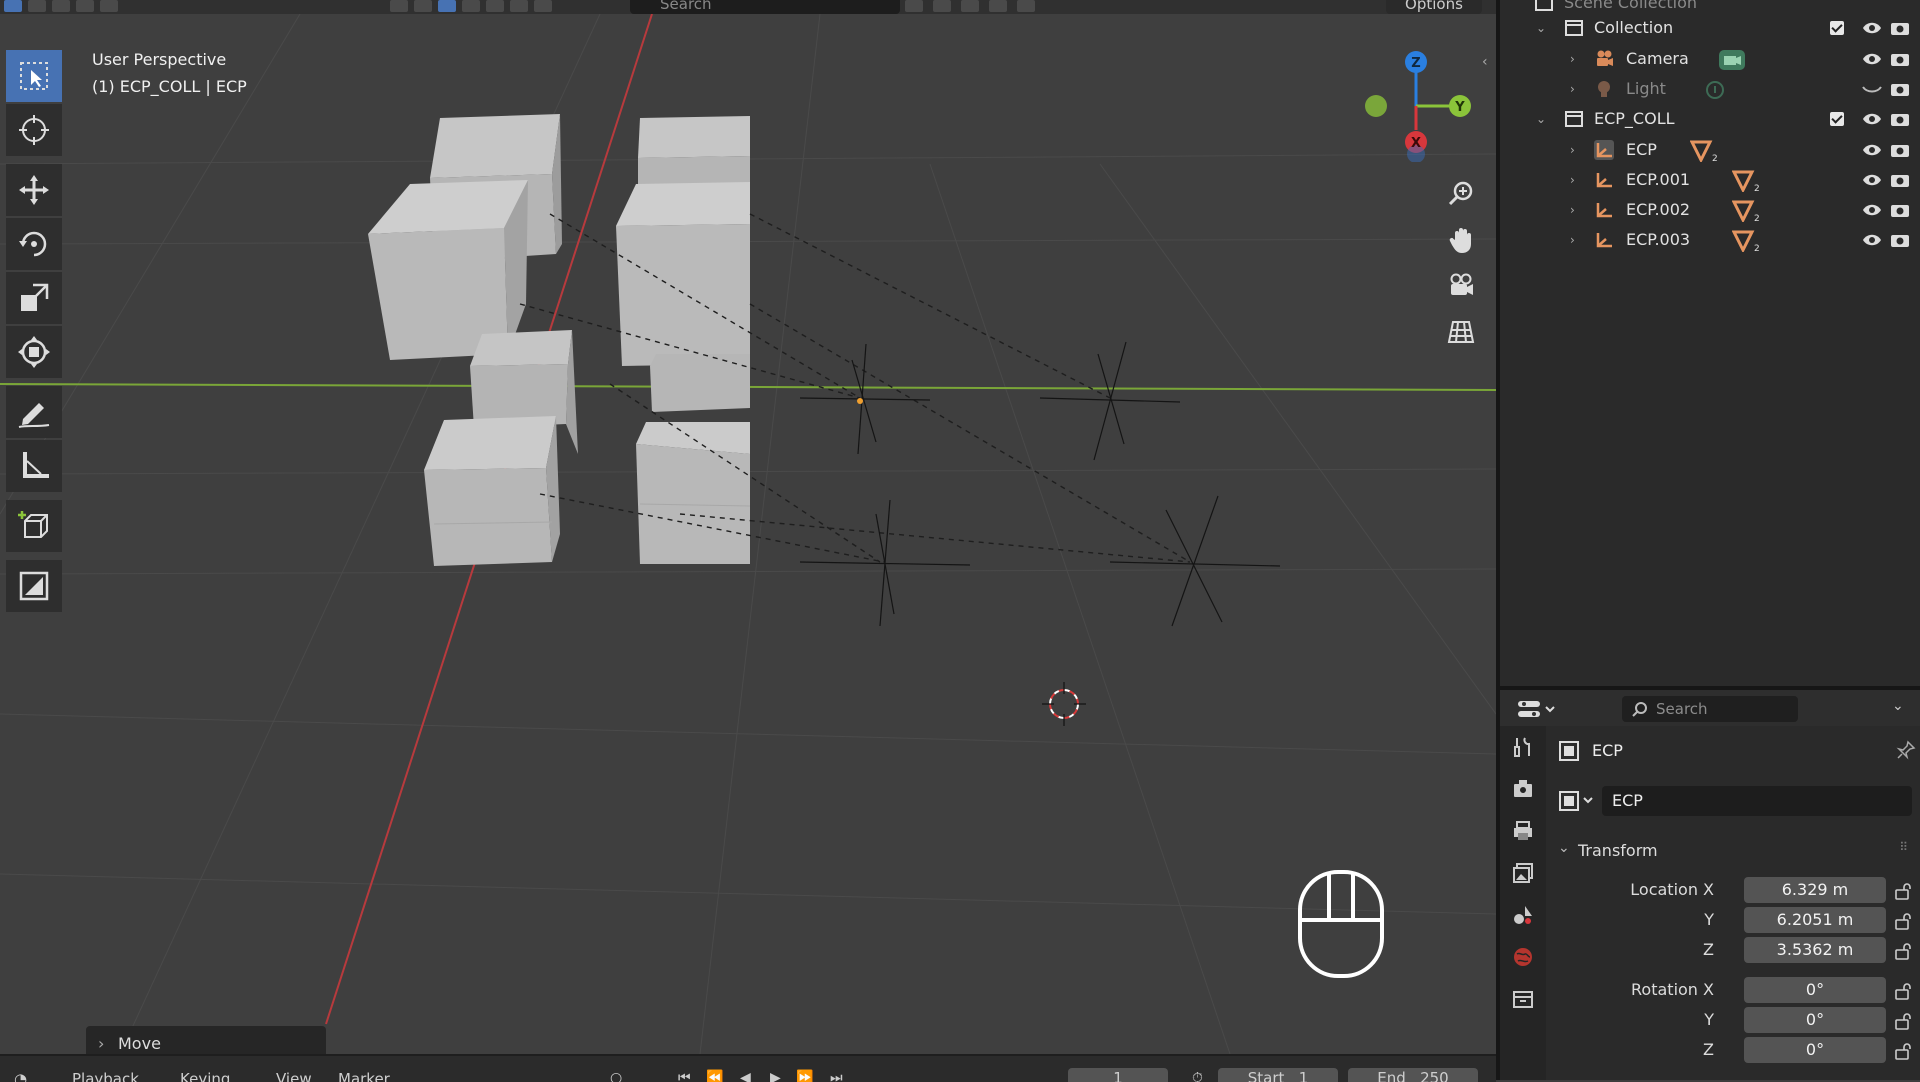 This screenshot has width=1920, height=1082. I want to click on tab-scene, so click(1523, 915).